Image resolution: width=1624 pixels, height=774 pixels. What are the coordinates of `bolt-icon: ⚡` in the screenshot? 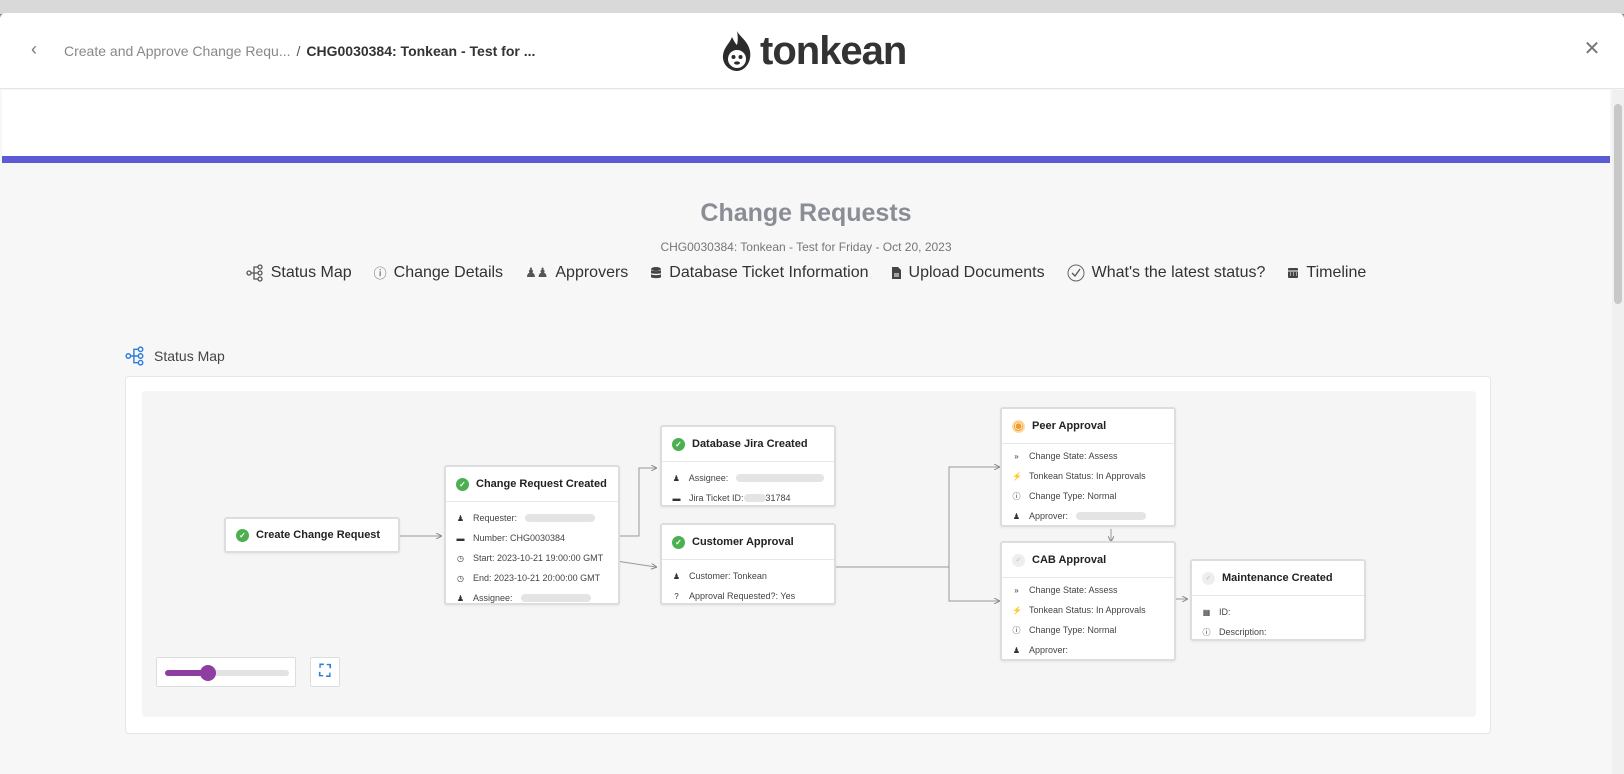 It's located at (1017, 610).